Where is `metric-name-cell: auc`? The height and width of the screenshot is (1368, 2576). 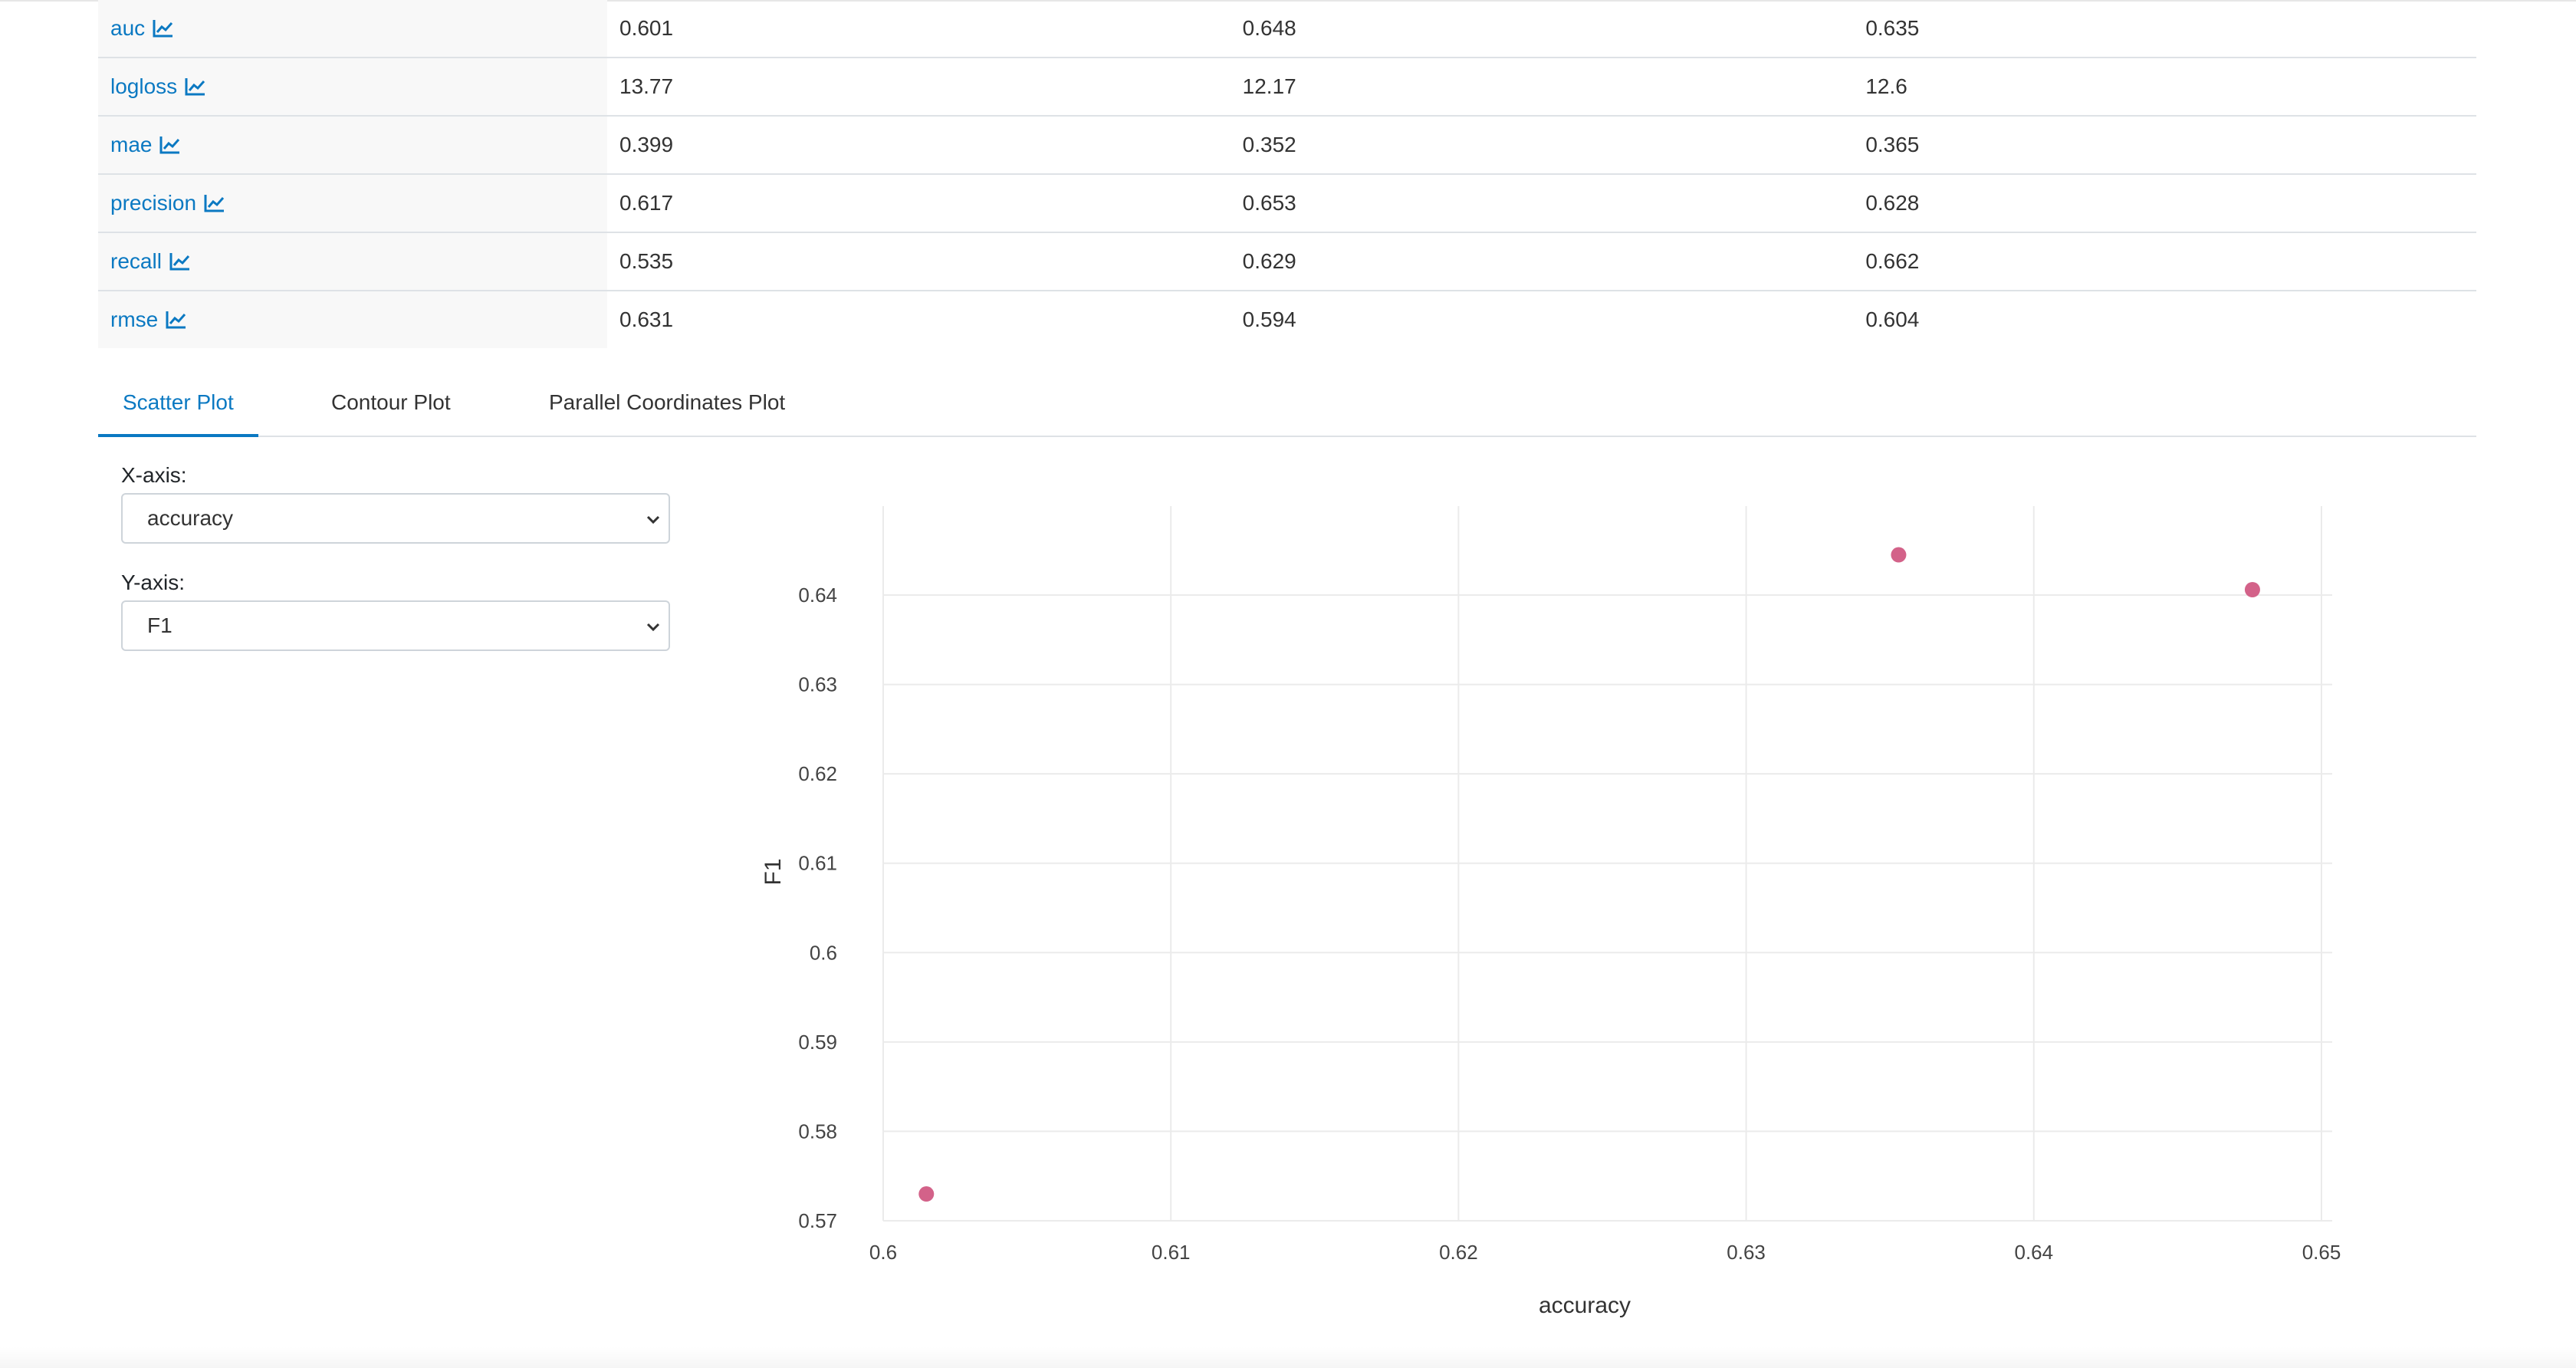
metric-name-cell: auc is located at coordinates (353, 29).